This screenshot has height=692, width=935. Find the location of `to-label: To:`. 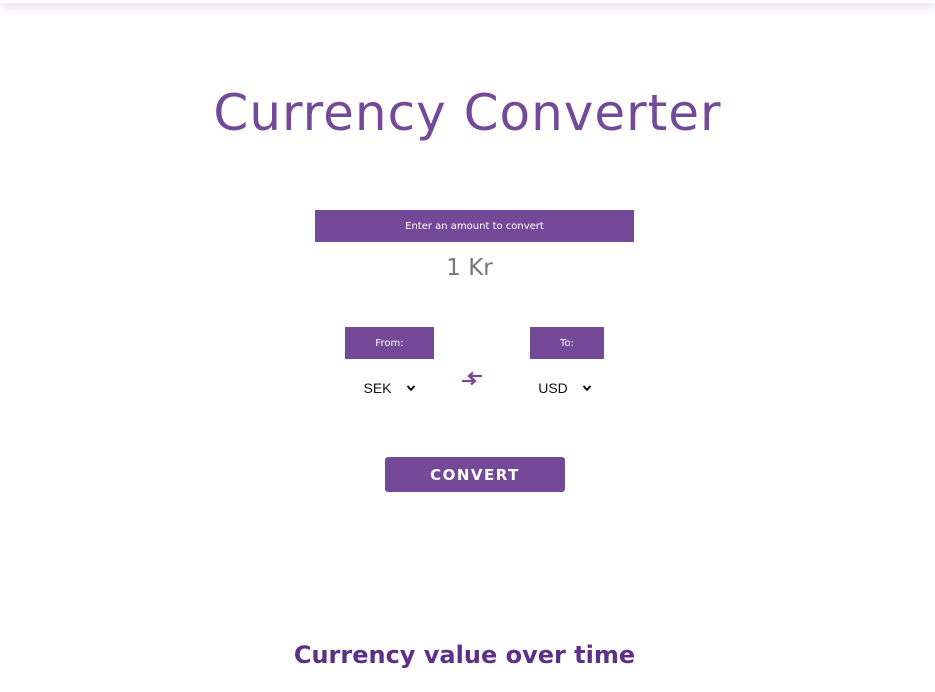

to-label: To: is located at coordinates (567, 343).